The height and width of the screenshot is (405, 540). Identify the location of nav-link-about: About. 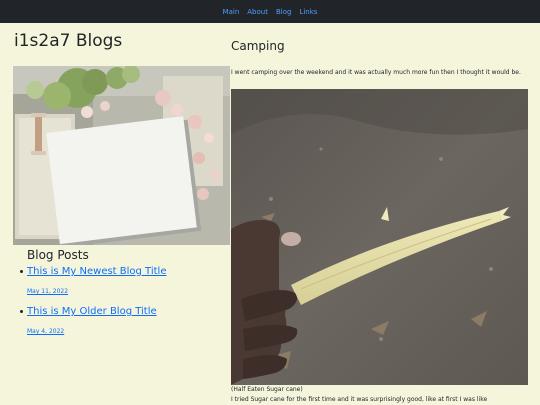
(257, 12).